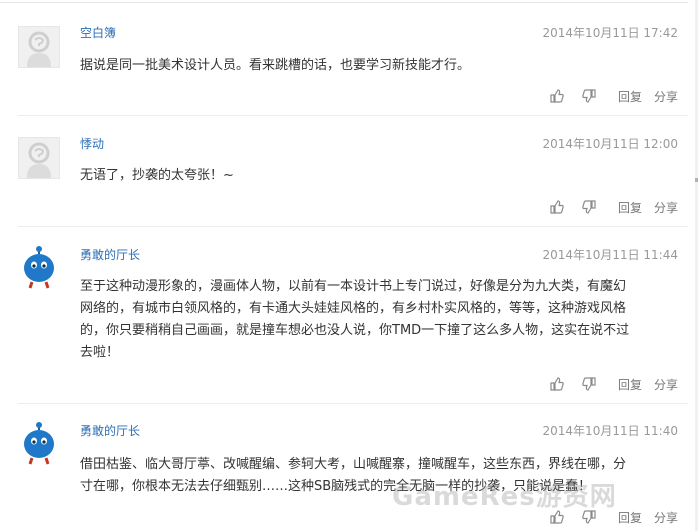 The image size is (698, 531). What do you see at coordinates (100, 352) in the screenshot?
I see `comment-line: 去啦！` at bounding box center [100, 352].